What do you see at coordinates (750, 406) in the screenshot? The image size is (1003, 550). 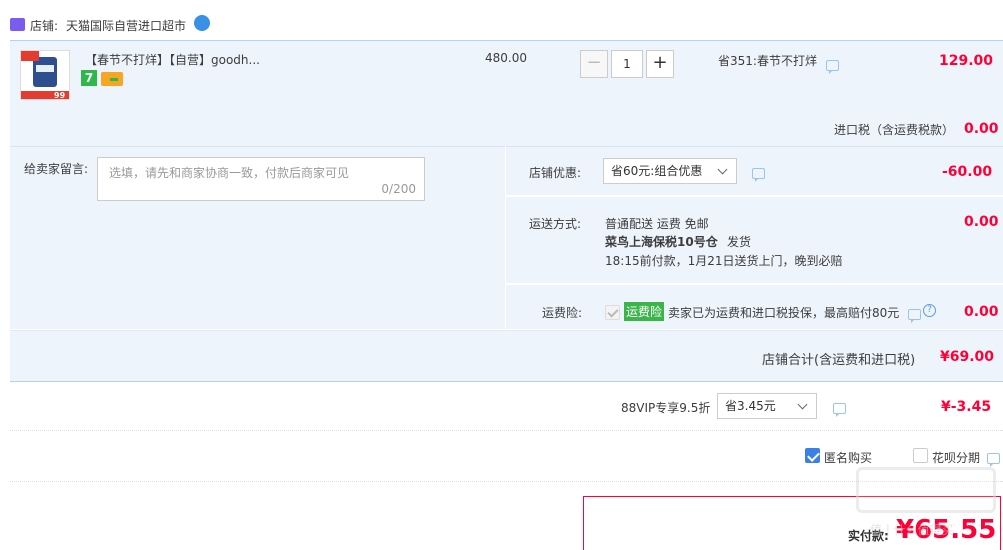 I see `vip-discount-selected: 省3.45元` at bounding box center [750, 406].